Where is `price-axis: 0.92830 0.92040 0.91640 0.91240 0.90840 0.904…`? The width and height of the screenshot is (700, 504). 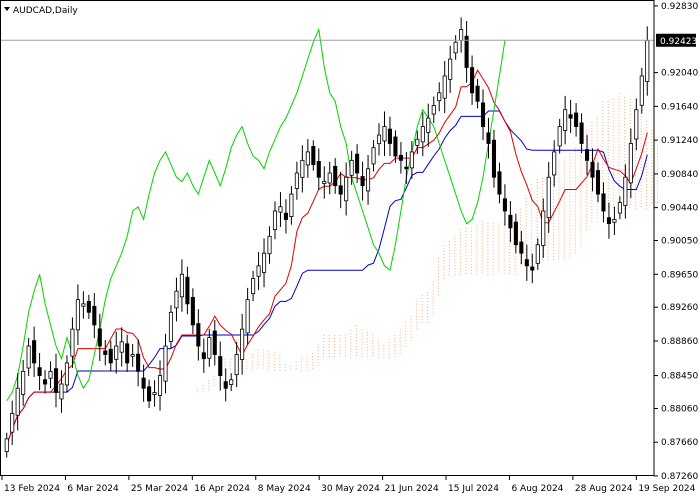
price-axis: 0.92830 0.92040 0.91640 0.91240 0.90840 0.904… is located at coordinates (676, 242).